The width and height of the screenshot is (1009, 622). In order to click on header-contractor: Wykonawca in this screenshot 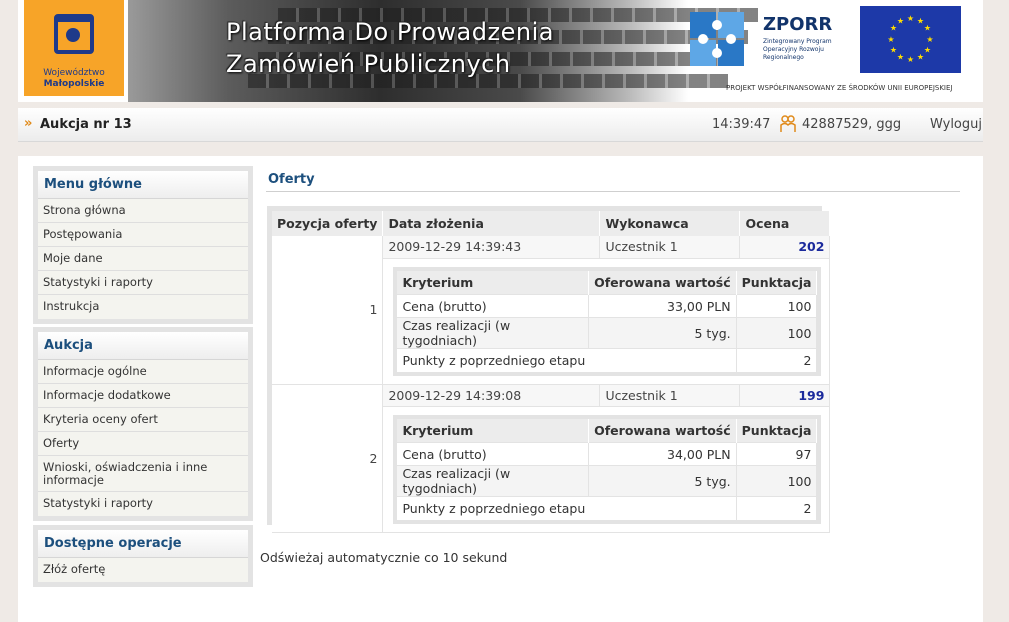, I will do `click(670, 223)`.